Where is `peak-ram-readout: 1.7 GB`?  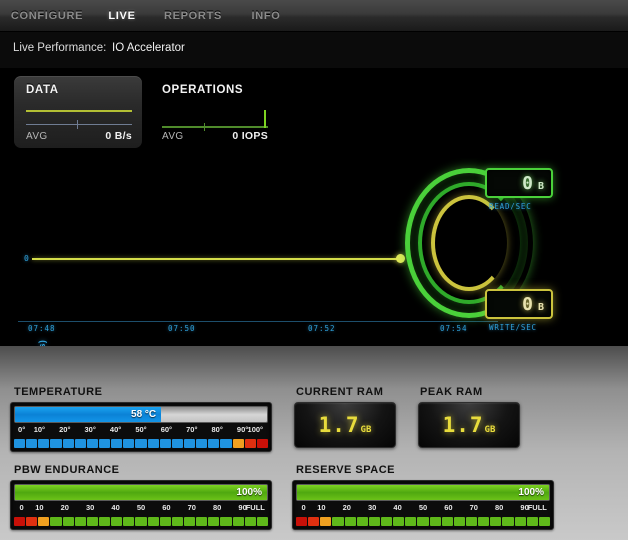
peak-ram-readout: 1.7 GB is located at coordinates (469, 425).